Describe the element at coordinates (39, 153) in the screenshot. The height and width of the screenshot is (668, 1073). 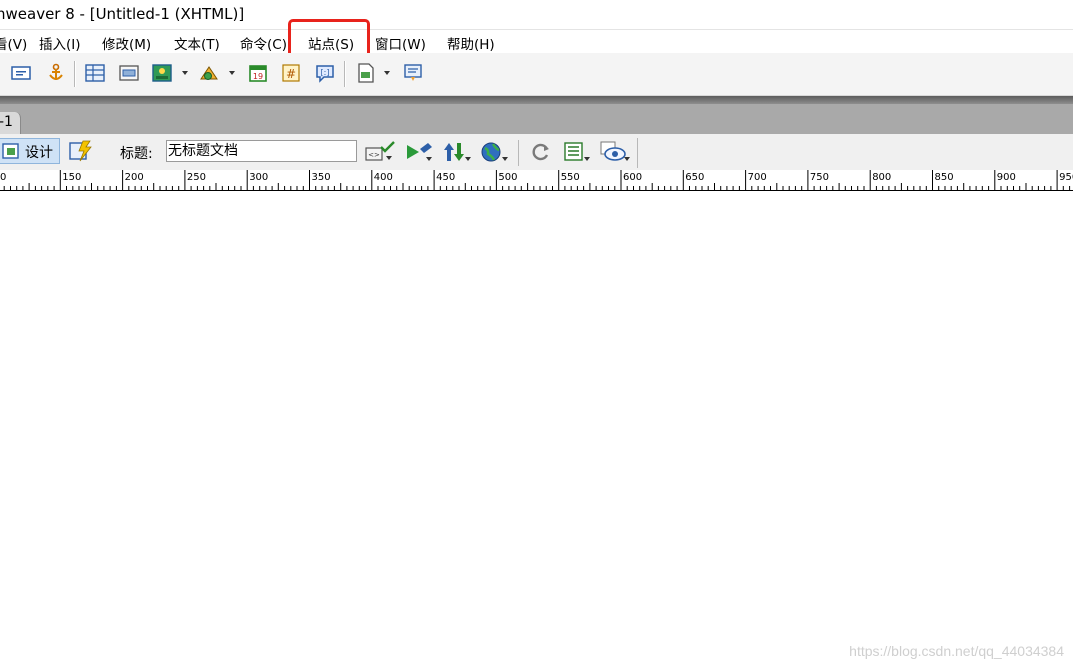
I see `design-view-label: 设计` at that location.